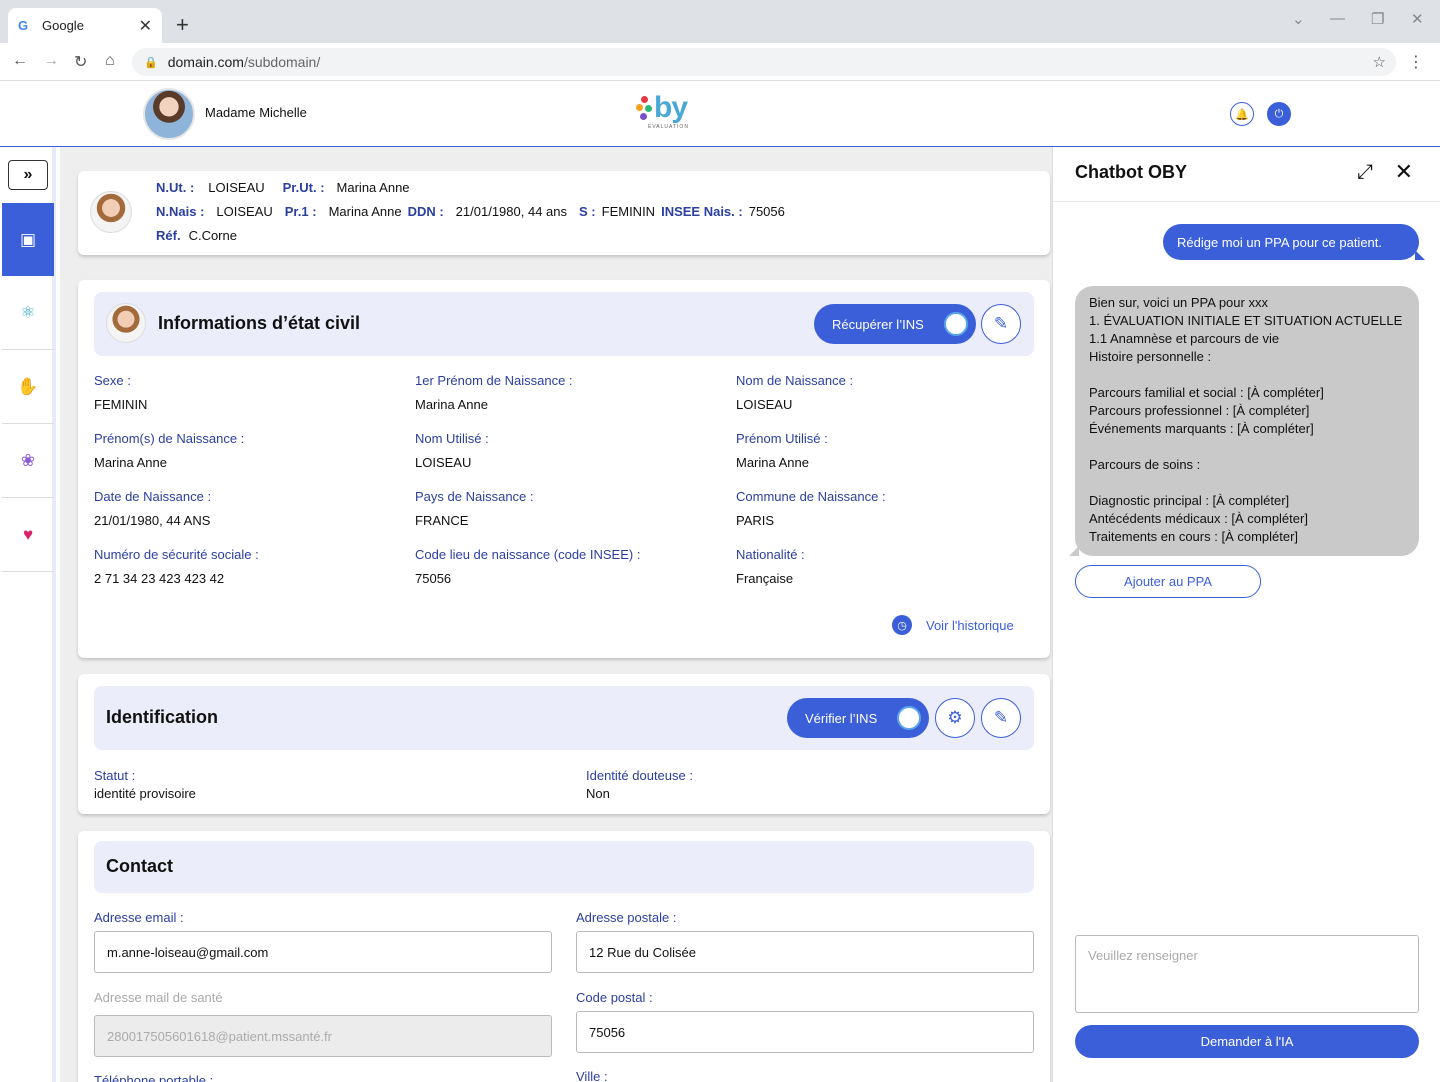  I want to click on sidebar-item-network: ⚛, so click(28, 313).